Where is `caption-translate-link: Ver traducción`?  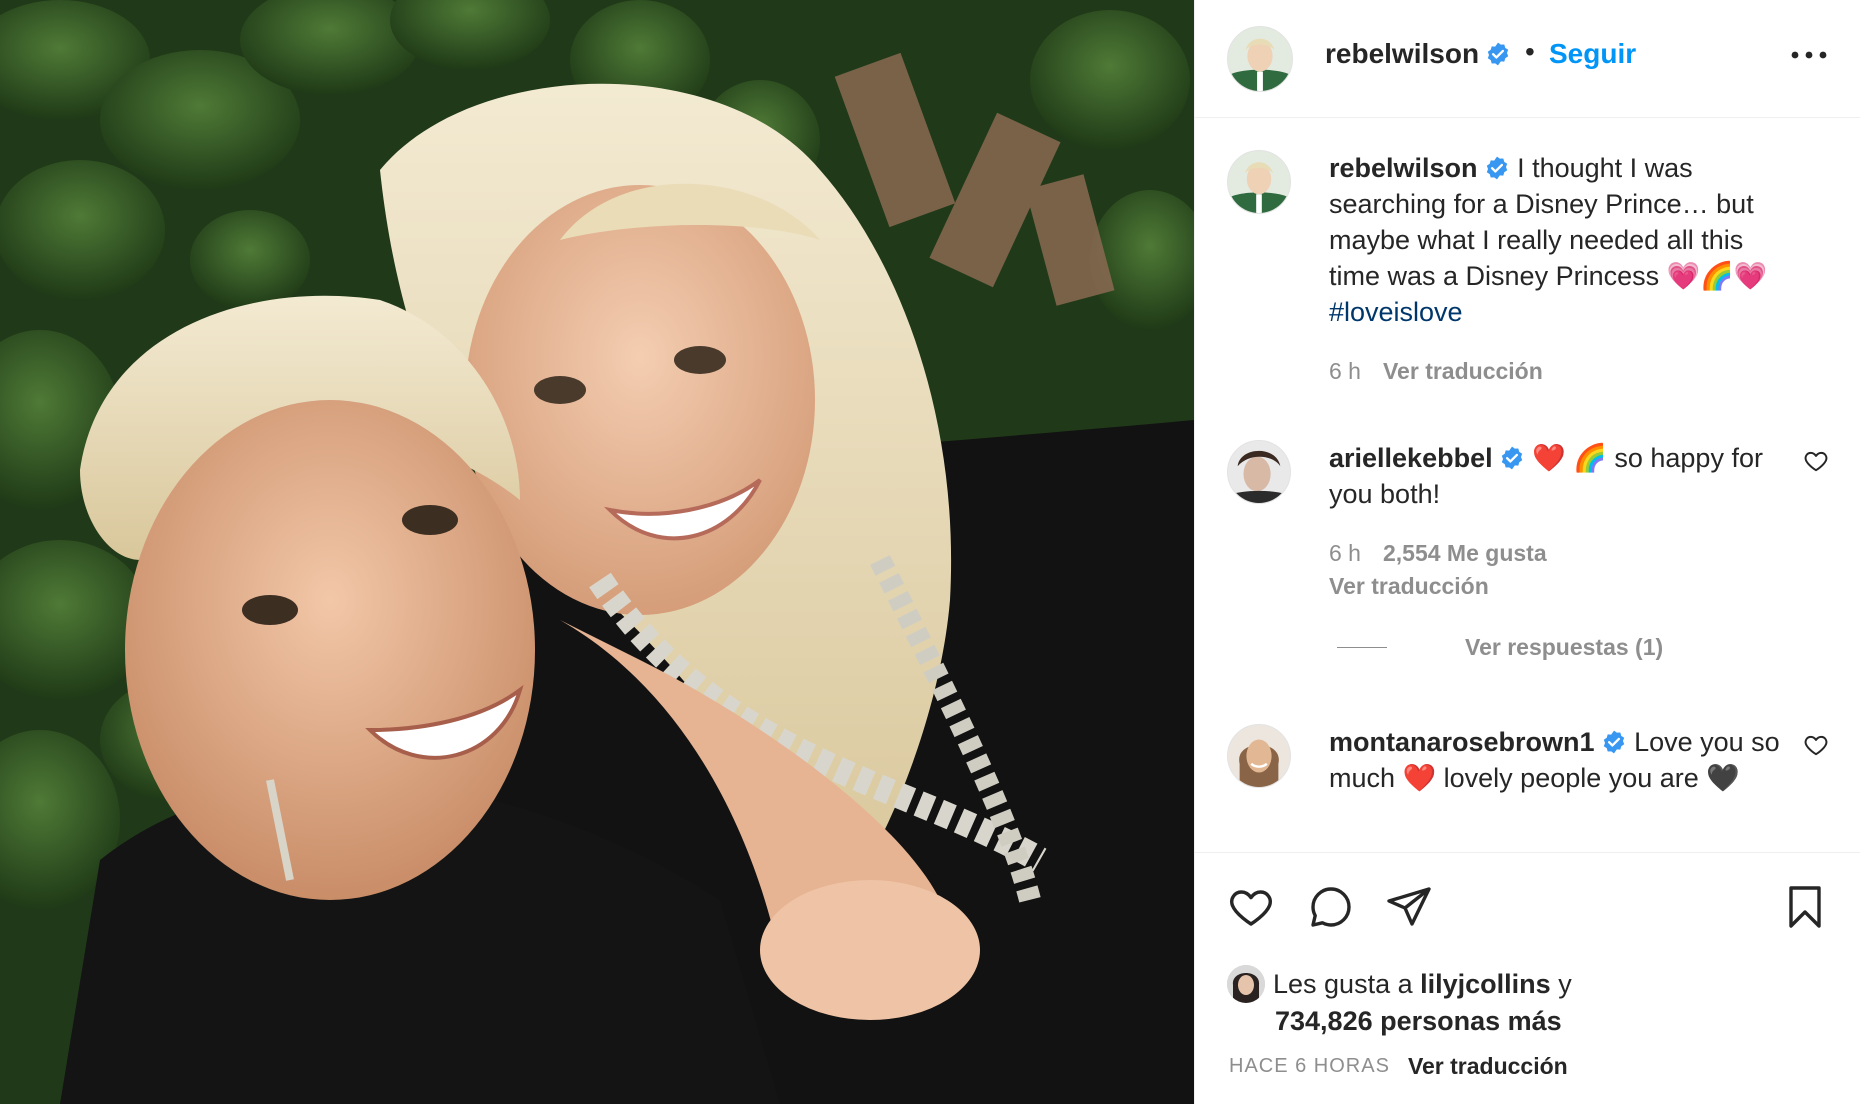
caption-translate-link: Ver traducción is located at coordinates (1463, 371).